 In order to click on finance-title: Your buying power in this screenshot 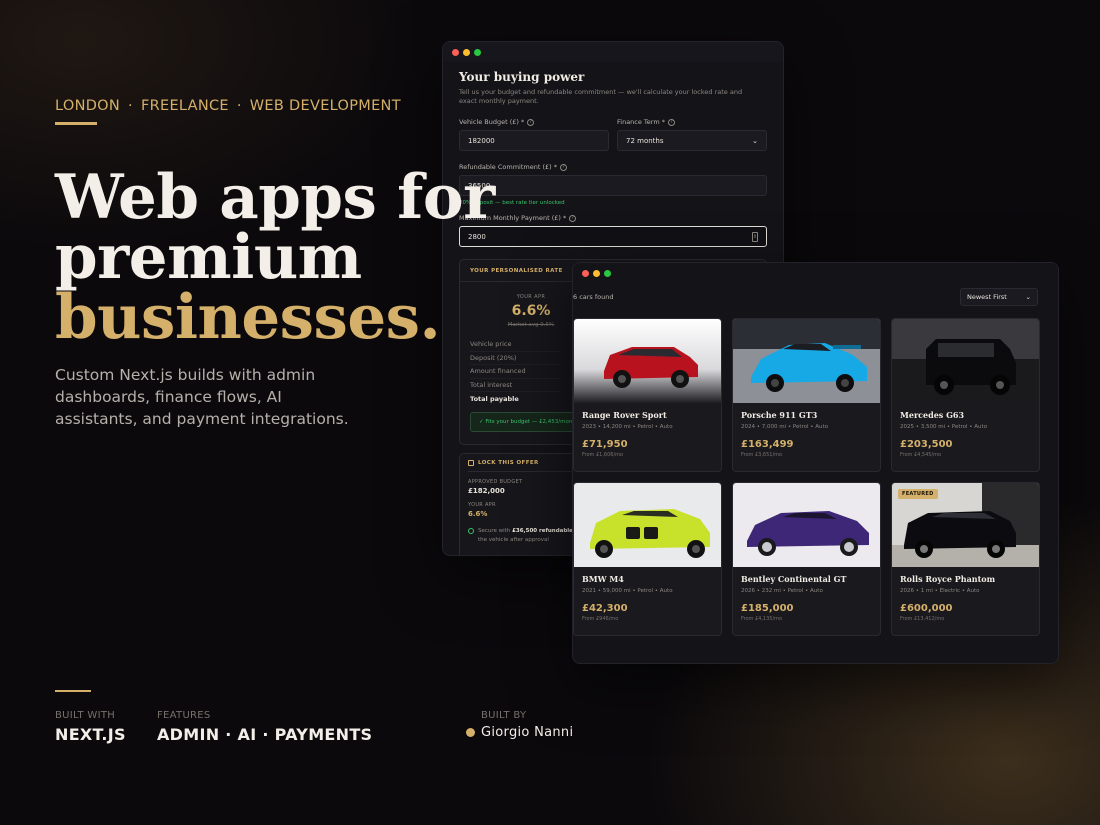, I will do `click(522, 77)`.